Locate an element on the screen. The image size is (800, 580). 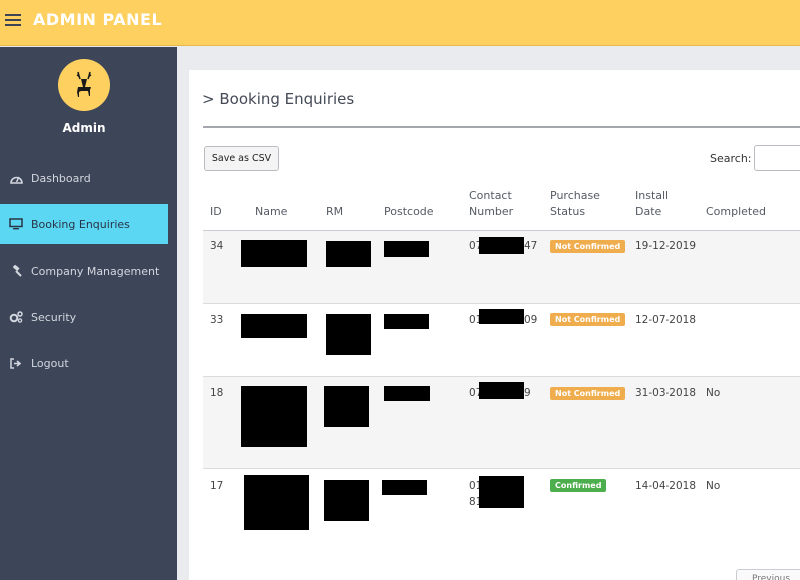
title-divider is located at coordinates (501, 127).